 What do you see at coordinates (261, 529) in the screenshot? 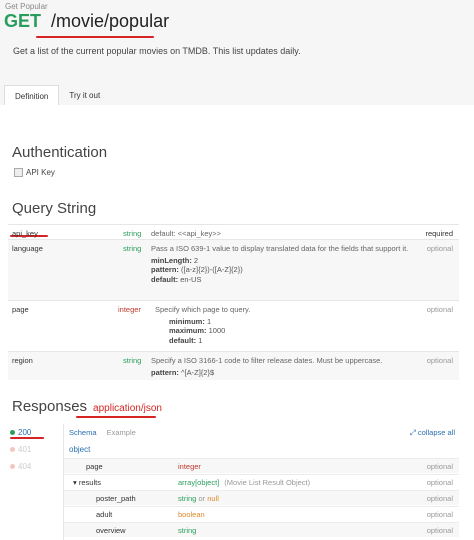
I see `schema-row: overview string optional` at bounding box center [261, 529].